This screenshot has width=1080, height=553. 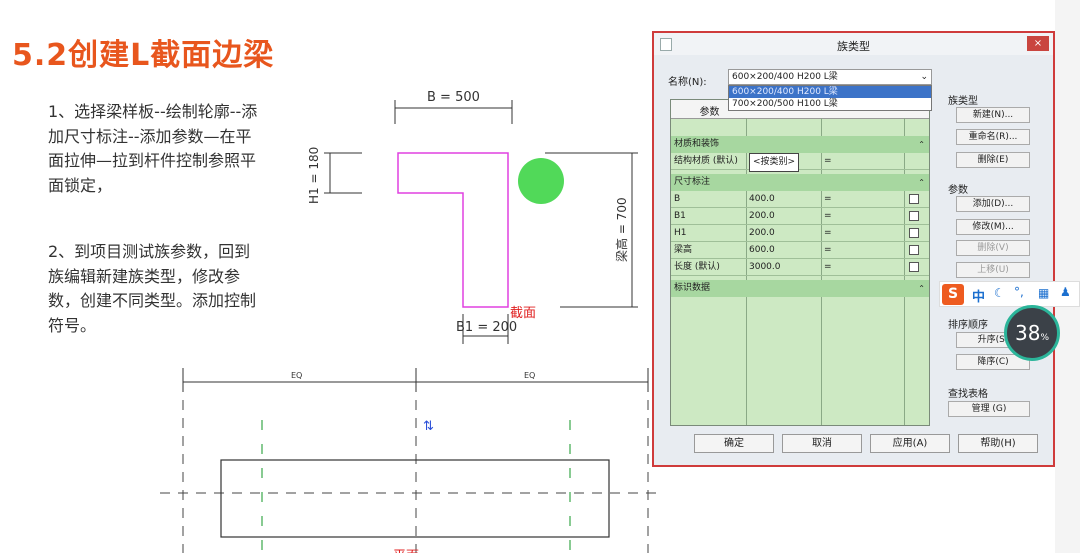 What do you see at coordinates (989, 409) in the screenshot?
I see `manage-lookup-button: 管理 (G)` at bounding box center [989, 409].